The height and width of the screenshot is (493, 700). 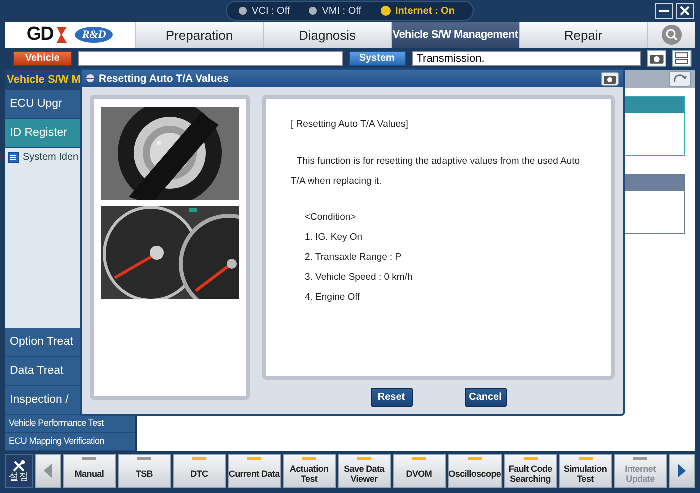 What do you see at coordinates (94, 35) in the screenshot?
I see `logo-badge: R&D` at bounding box center [94, 35].